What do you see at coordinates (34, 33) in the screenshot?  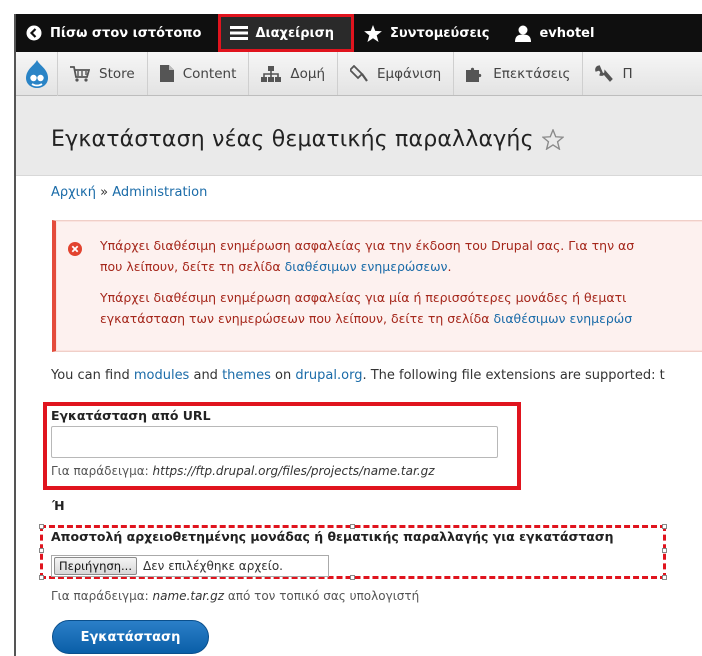 I see `back-arrow-icon` at bounding box center [34, 33].